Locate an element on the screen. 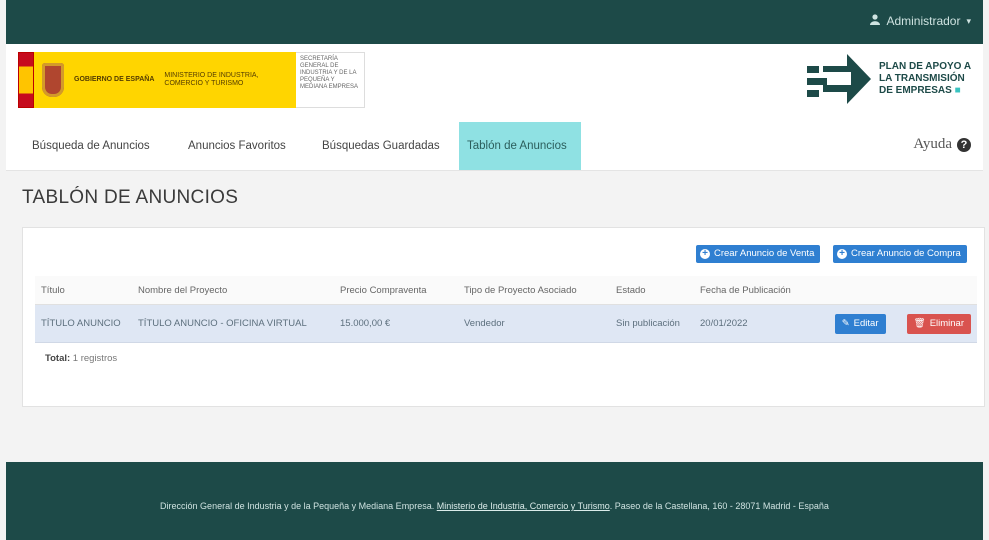  create-buyer-ad-label: Crear Anuncio de Compra is located at coordinates (906, 253).